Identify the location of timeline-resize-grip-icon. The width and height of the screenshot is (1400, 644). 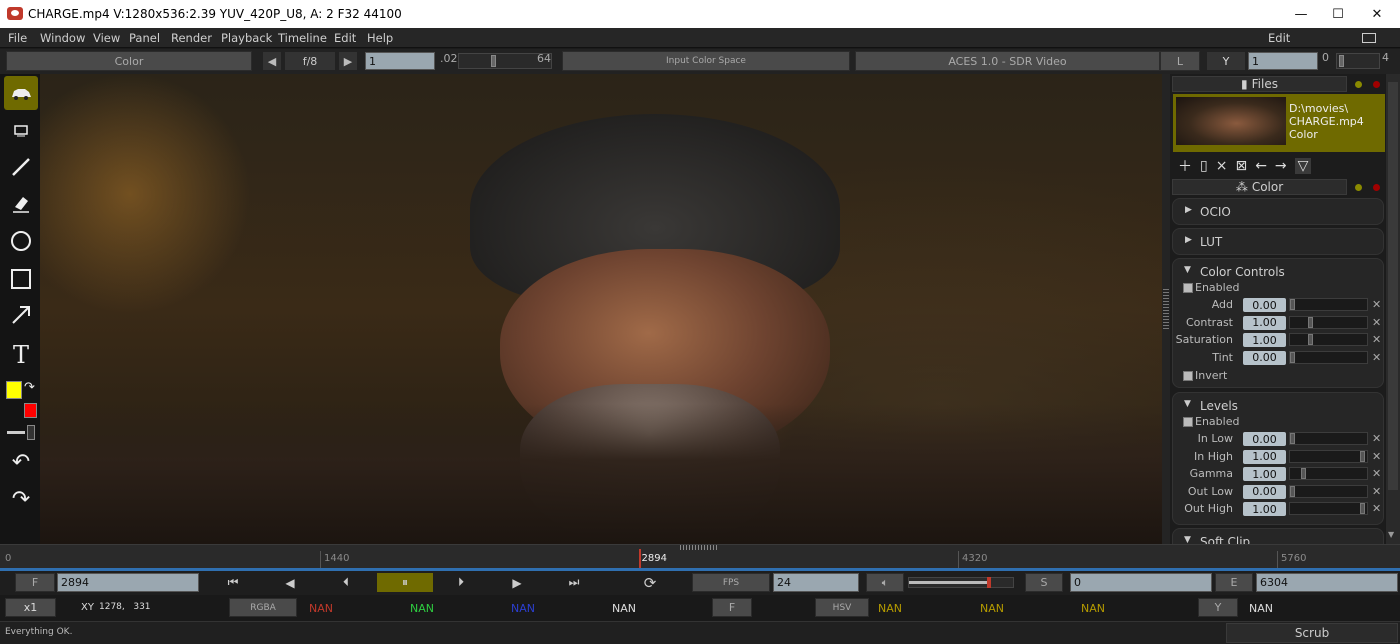
(699, 547).